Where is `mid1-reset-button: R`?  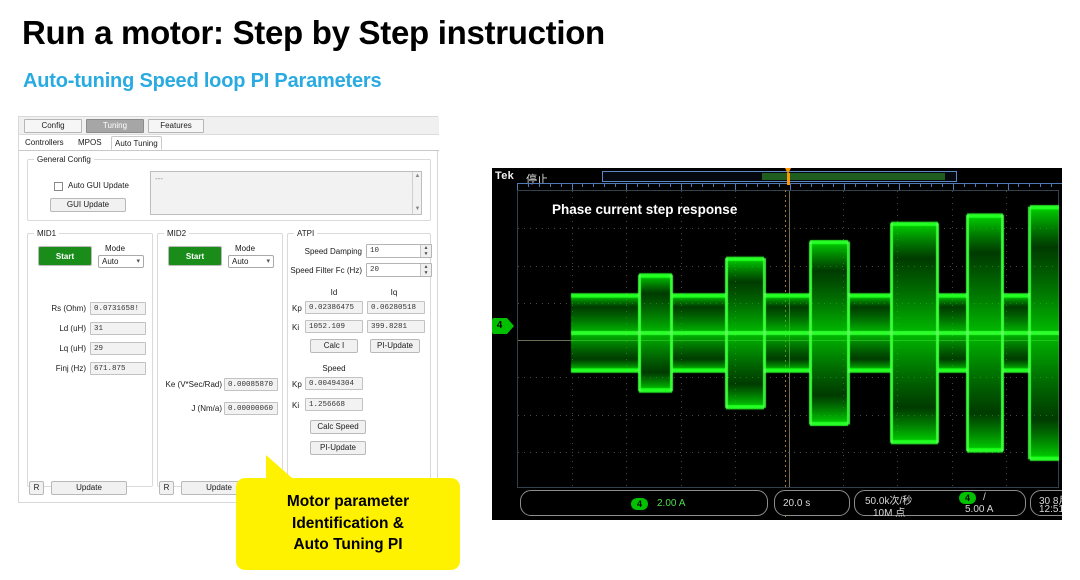 mid1-reset-button: R is located at coordinates (36, 488).